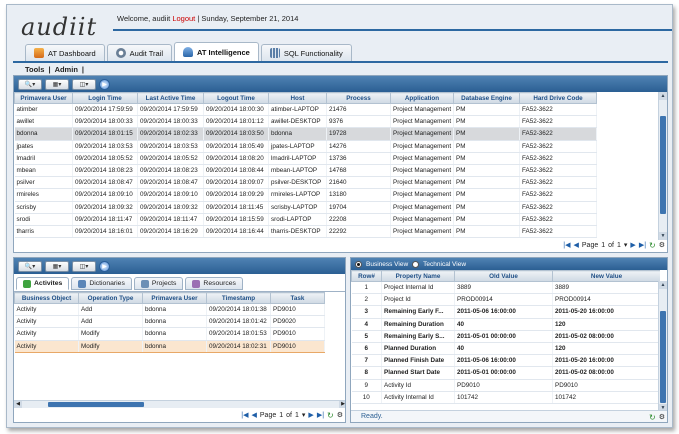 The width and height of the screenshot is (679, 434). What do you see at coordinates (445, 264) in the screenshot?
I see `technical-view-label: Technical View` at bounding box center [445, 264].